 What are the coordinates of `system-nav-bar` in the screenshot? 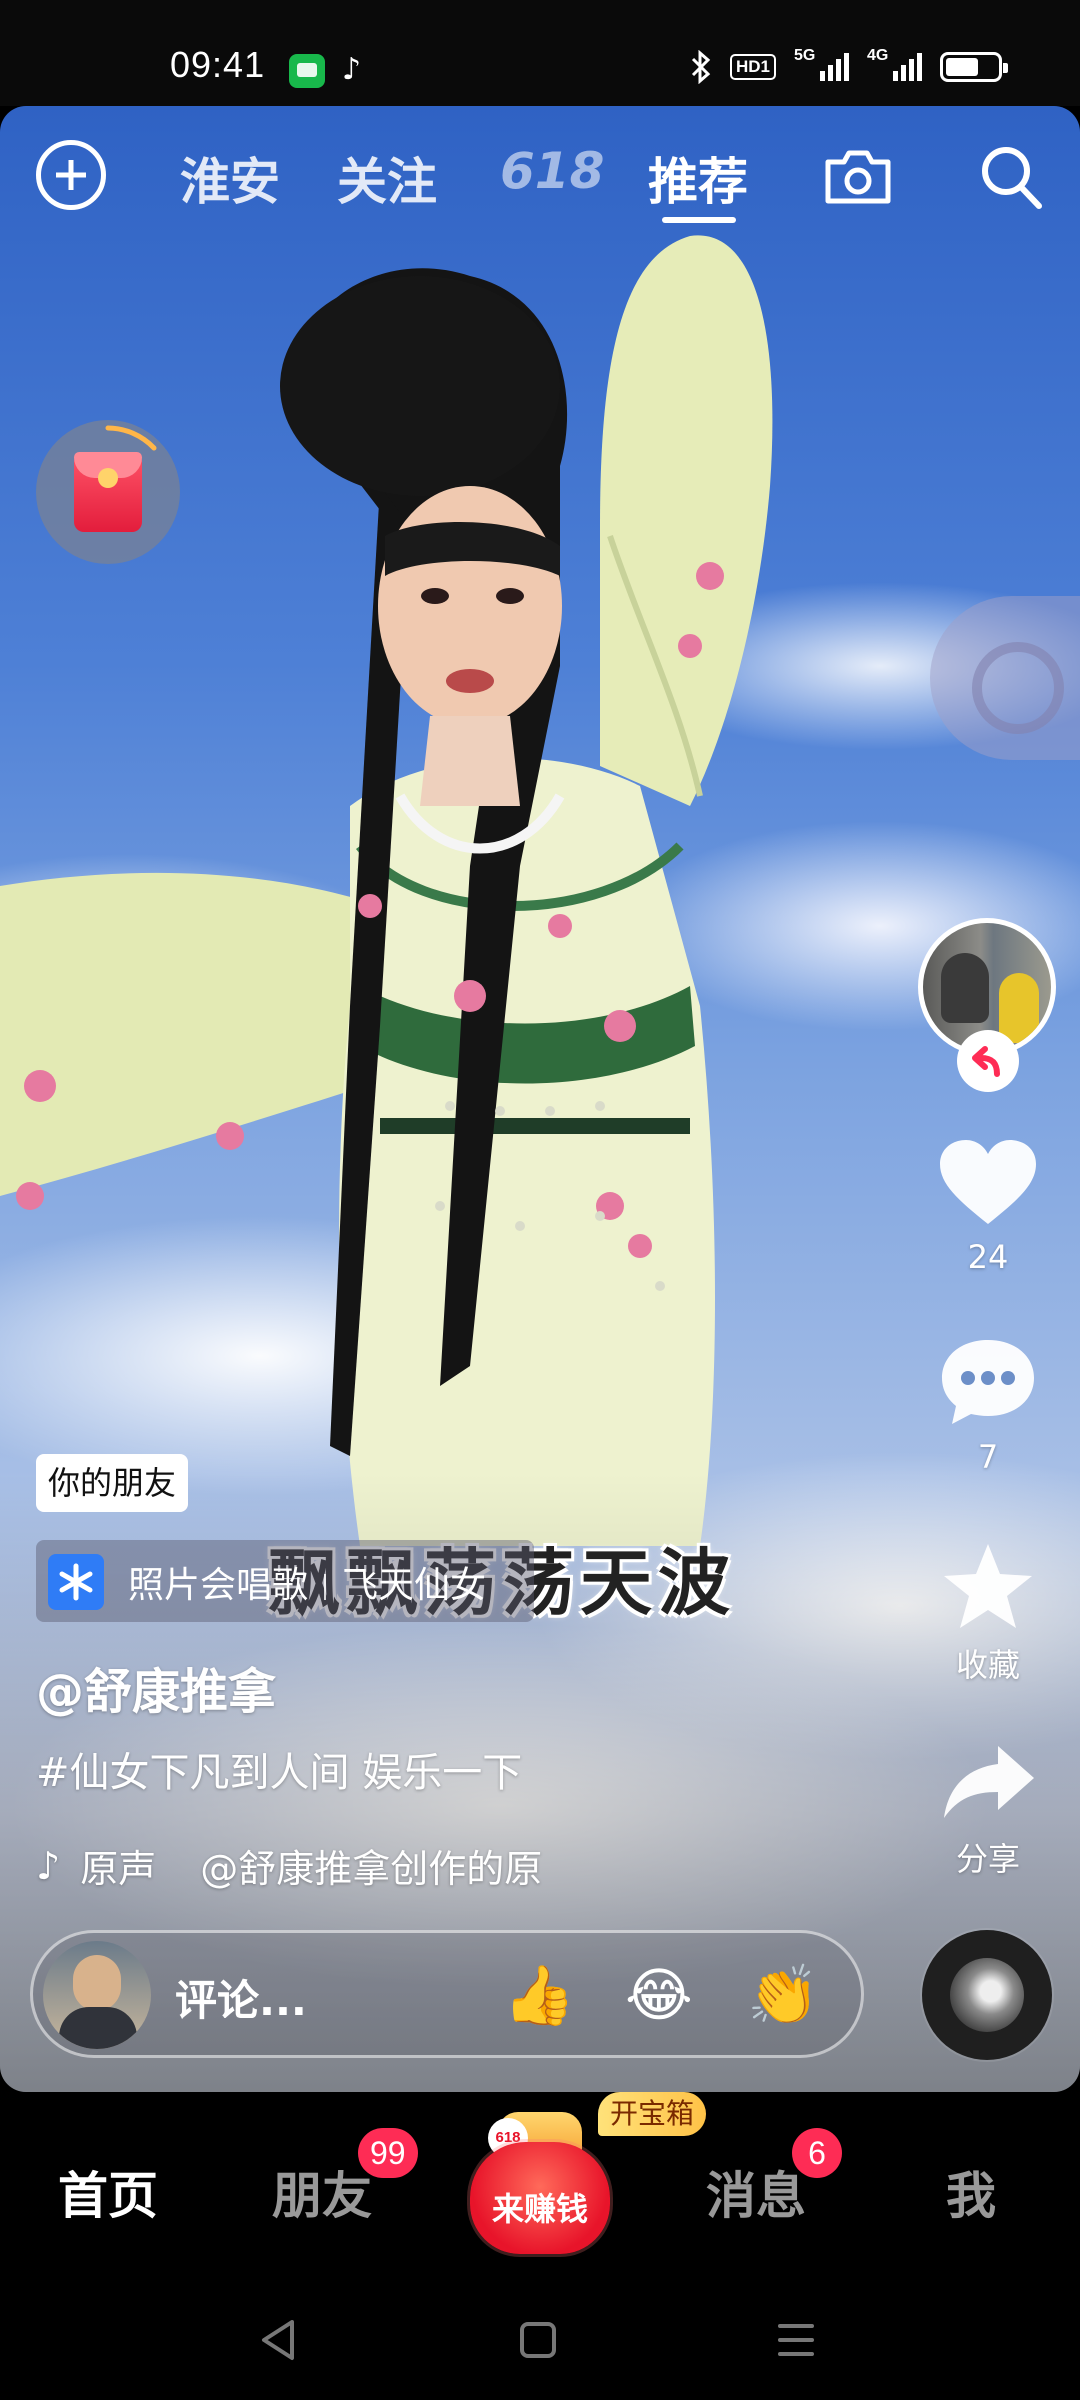 It's located at (540, 2340).